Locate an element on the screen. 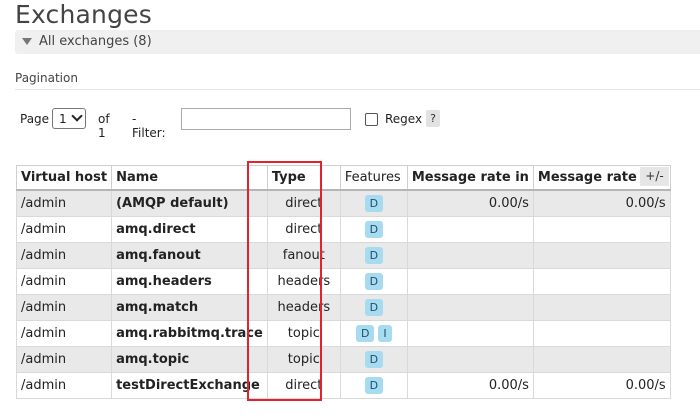 This screenshot has width=700, height=420. table-row: /admin (AMQP default) direct D 0.00/s 0.00/s is located at coordinates (343, 203).